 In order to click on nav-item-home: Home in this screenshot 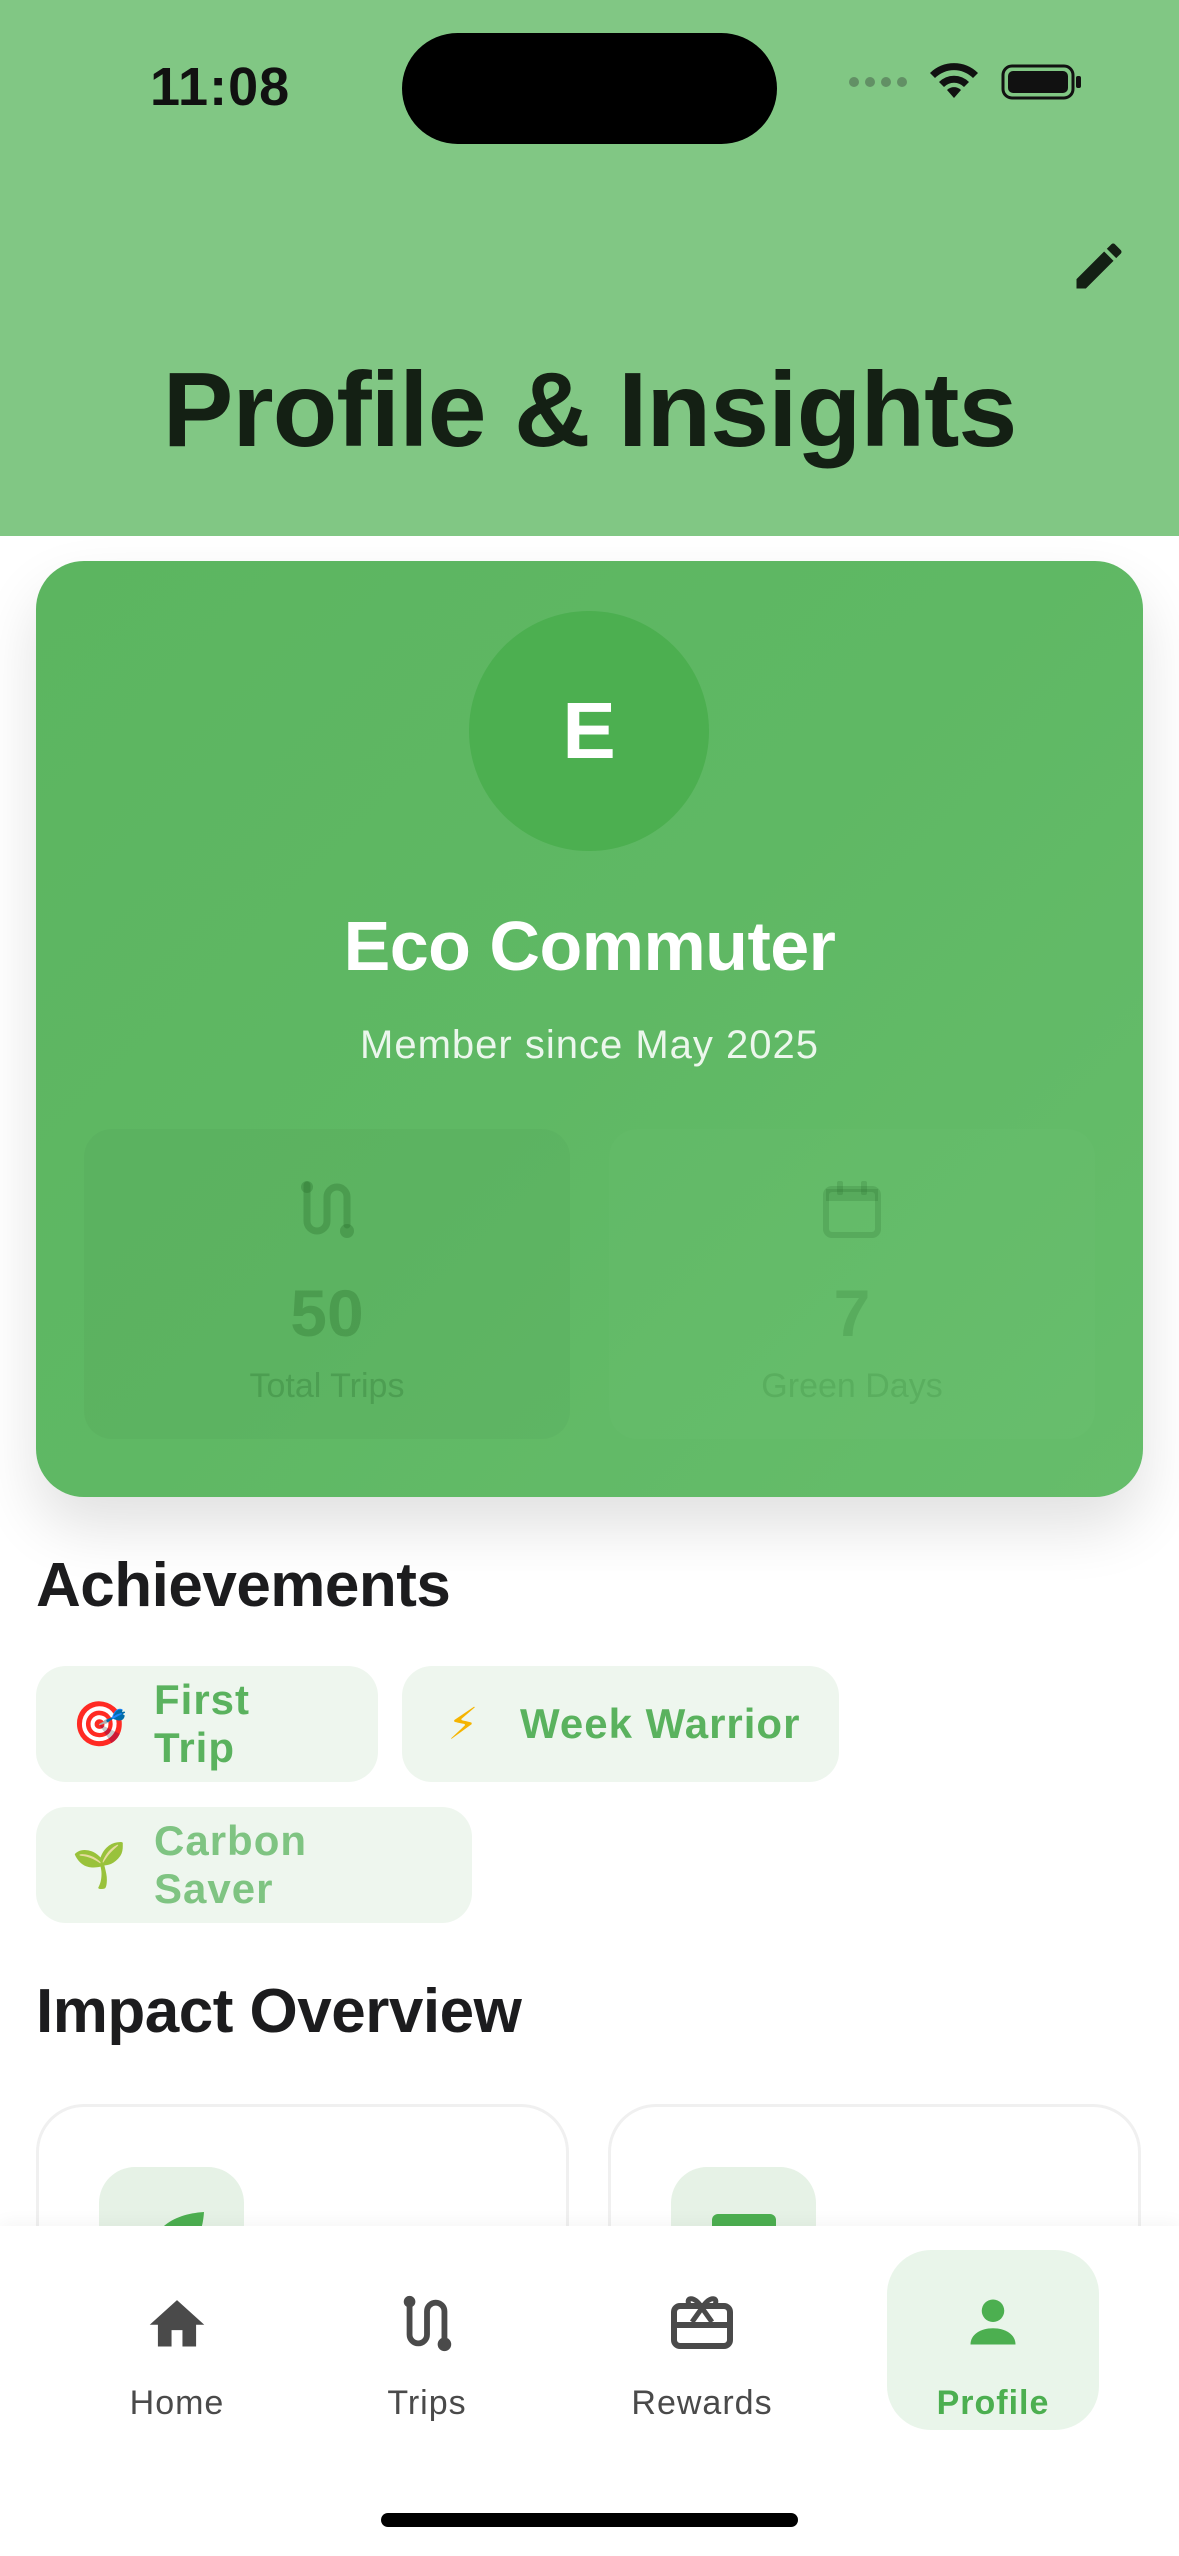, I will do `click(177, 2340)`.